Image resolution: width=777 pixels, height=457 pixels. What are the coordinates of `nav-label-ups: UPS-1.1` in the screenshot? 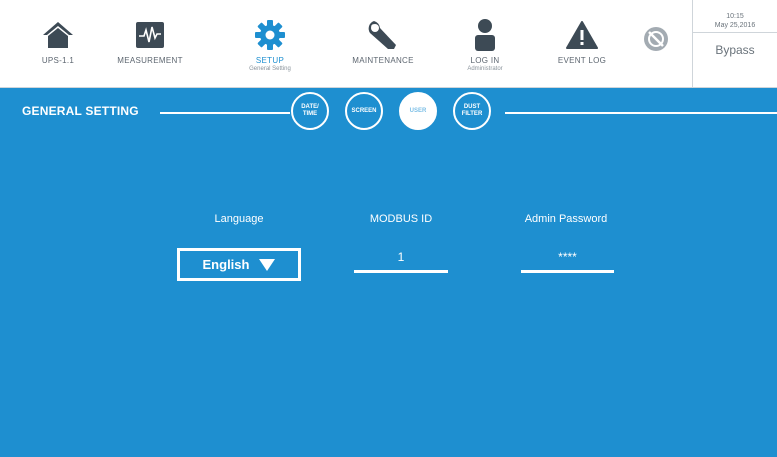 It's located at (58, 60).